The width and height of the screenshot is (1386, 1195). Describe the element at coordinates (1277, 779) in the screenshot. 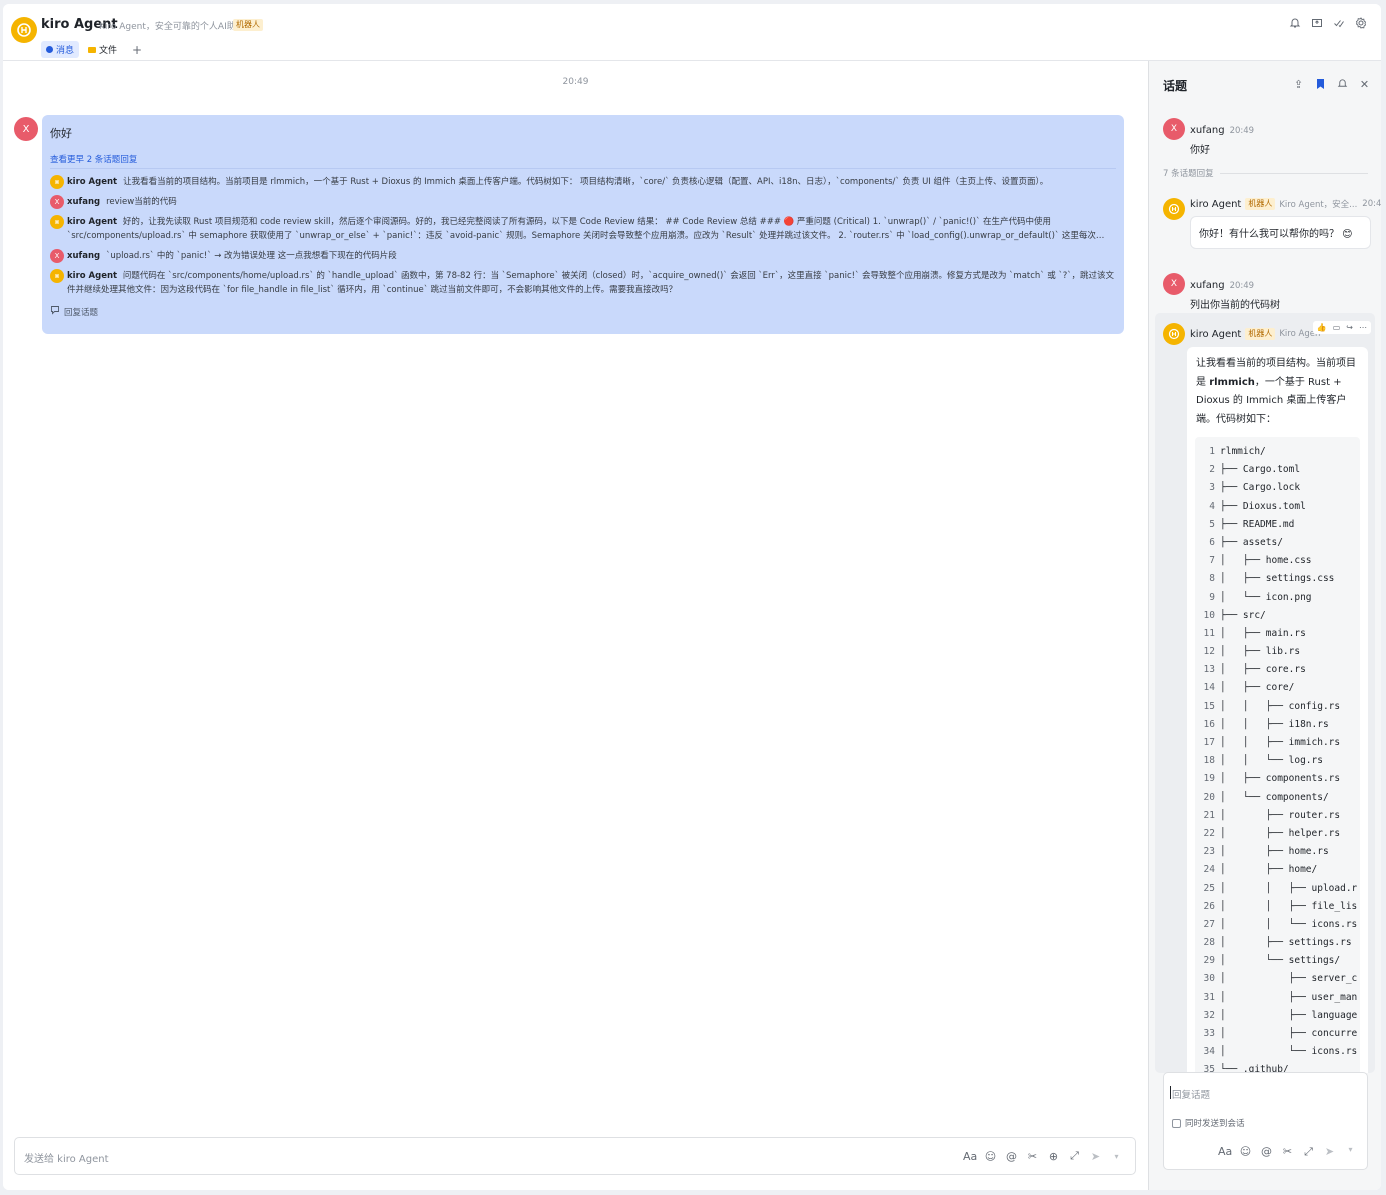

I see `code-line: 19 │ ├── components.rs` at that location.